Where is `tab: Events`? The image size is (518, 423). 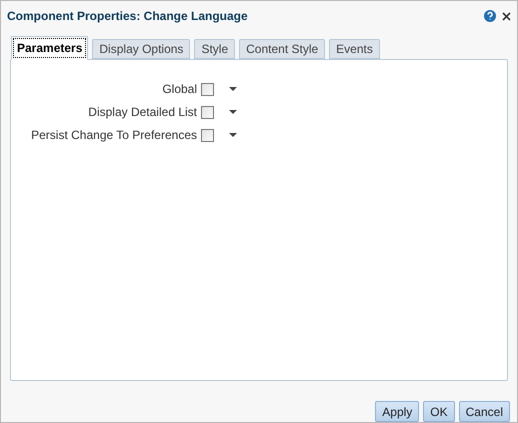 tab: Events is located at coordinates (354, 49).